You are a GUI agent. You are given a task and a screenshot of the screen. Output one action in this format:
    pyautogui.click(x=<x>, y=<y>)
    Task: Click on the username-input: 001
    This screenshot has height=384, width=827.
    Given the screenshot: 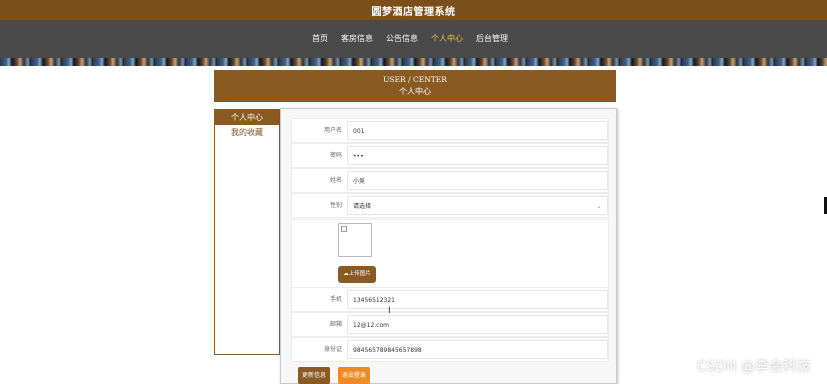 What is the action you would take?
    pyautogui.click(x=477, y=130)
    